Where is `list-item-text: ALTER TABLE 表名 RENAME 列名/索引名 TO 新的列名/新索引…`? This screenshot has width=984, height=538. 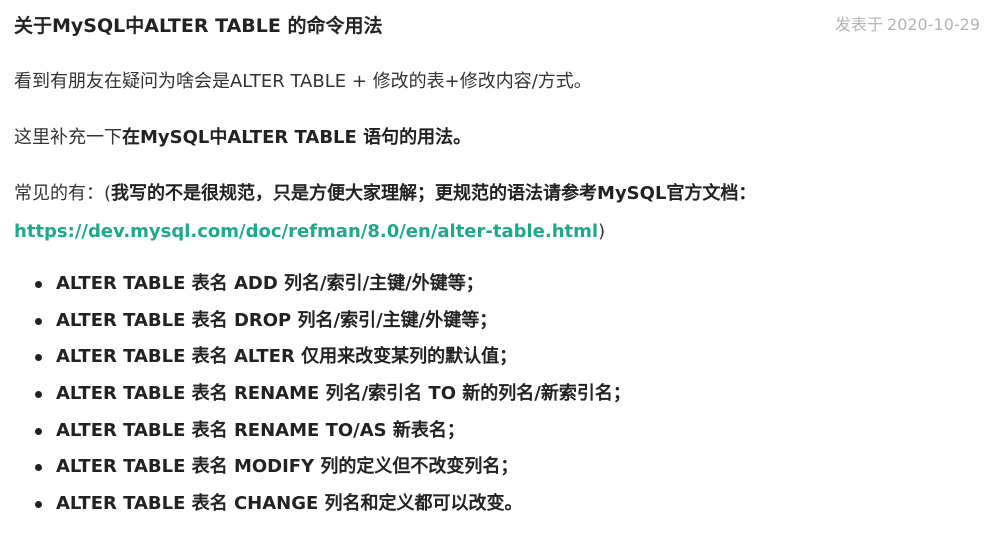
list-item-text: ALTER TABLE 表名 RENAME 列名/索引名 TO 新的列名/新索引… is located at coordinates (343, 394).